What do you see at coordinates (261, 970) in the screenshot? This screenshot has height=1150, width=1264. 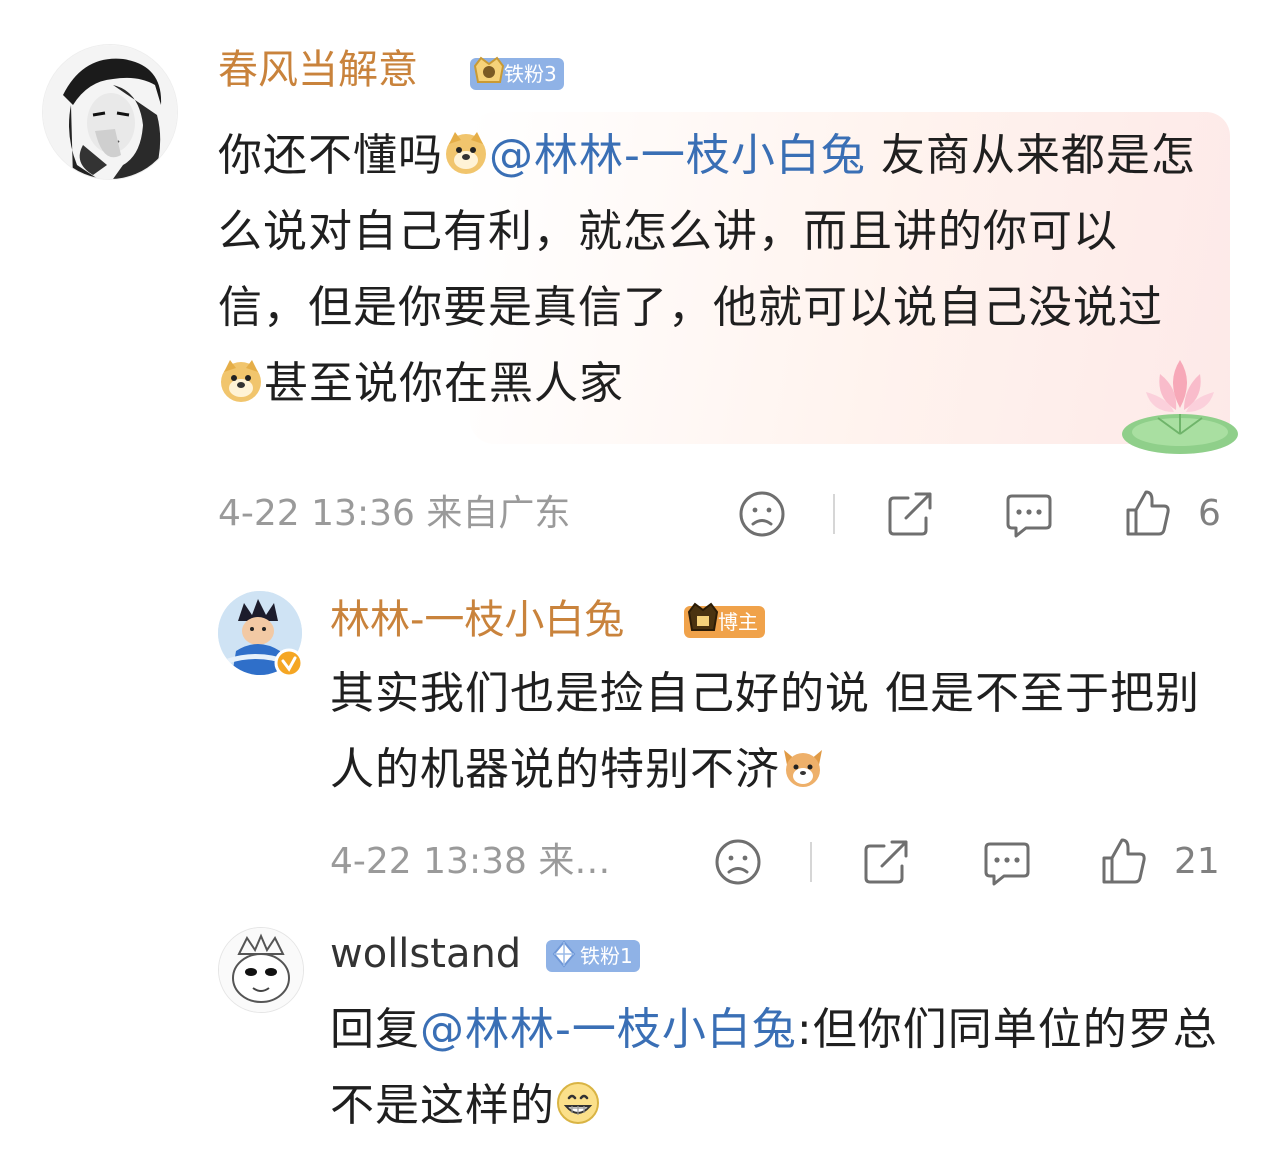 I see `avatar-reply-wollstand` at bounding box center [261, 970].